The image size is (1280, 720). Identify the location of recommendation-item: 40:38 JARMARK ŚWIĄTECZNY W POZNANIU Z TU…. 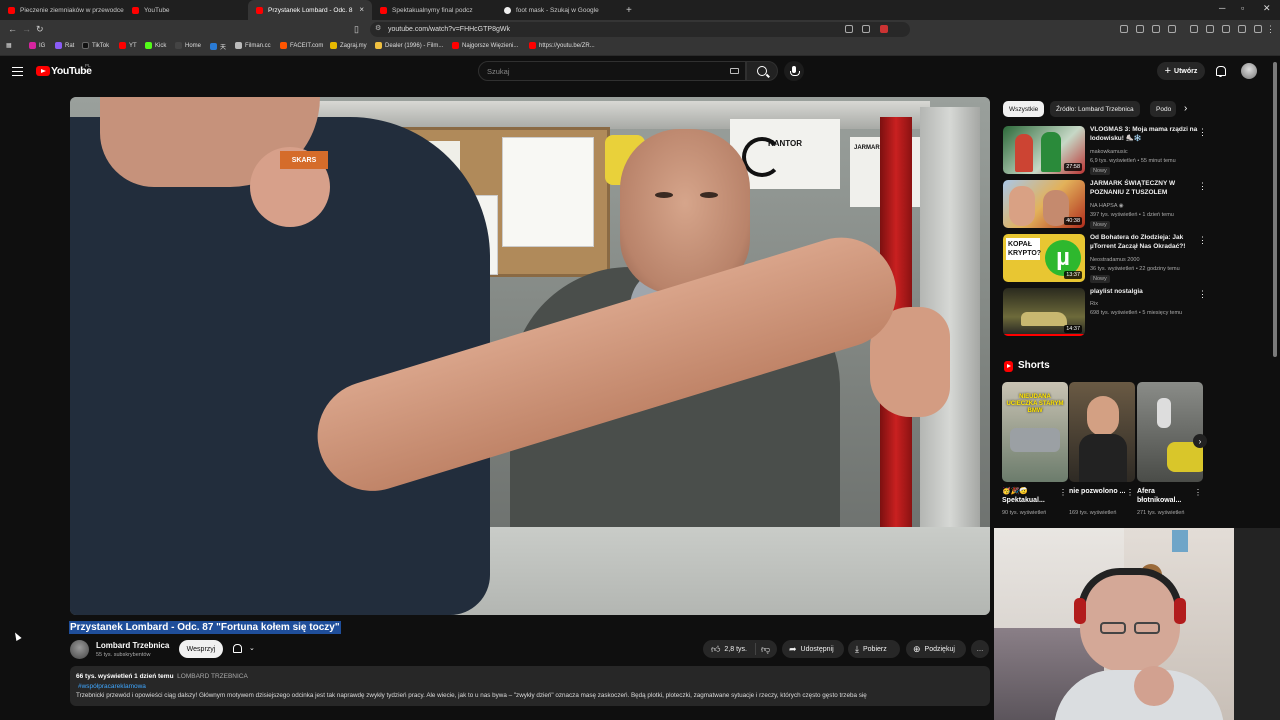
(1105, 205).